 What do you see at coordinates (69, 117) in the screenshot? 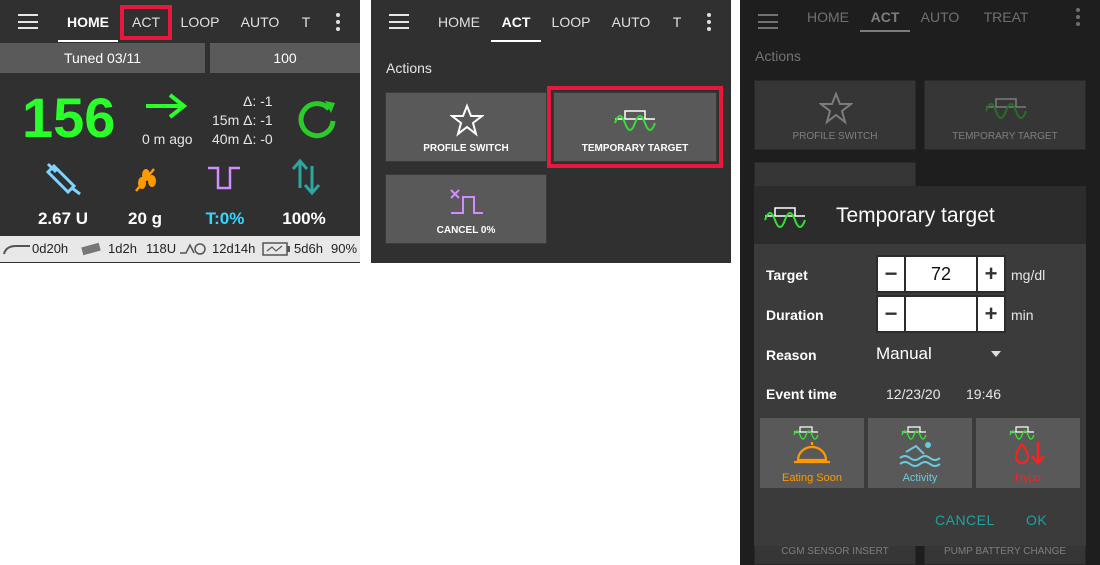
I see `bg-value: 156` at bounding box center [69, 117].